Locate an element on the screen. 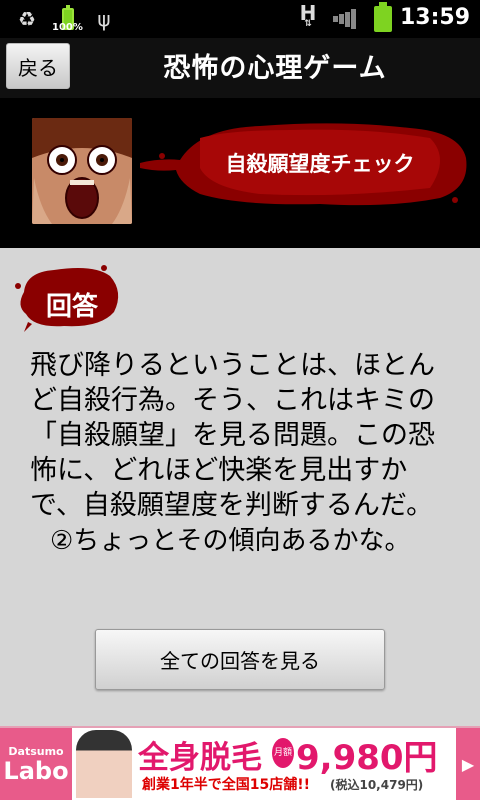  network-type-icon: H ⇅ is located at coordinates (308, 15).